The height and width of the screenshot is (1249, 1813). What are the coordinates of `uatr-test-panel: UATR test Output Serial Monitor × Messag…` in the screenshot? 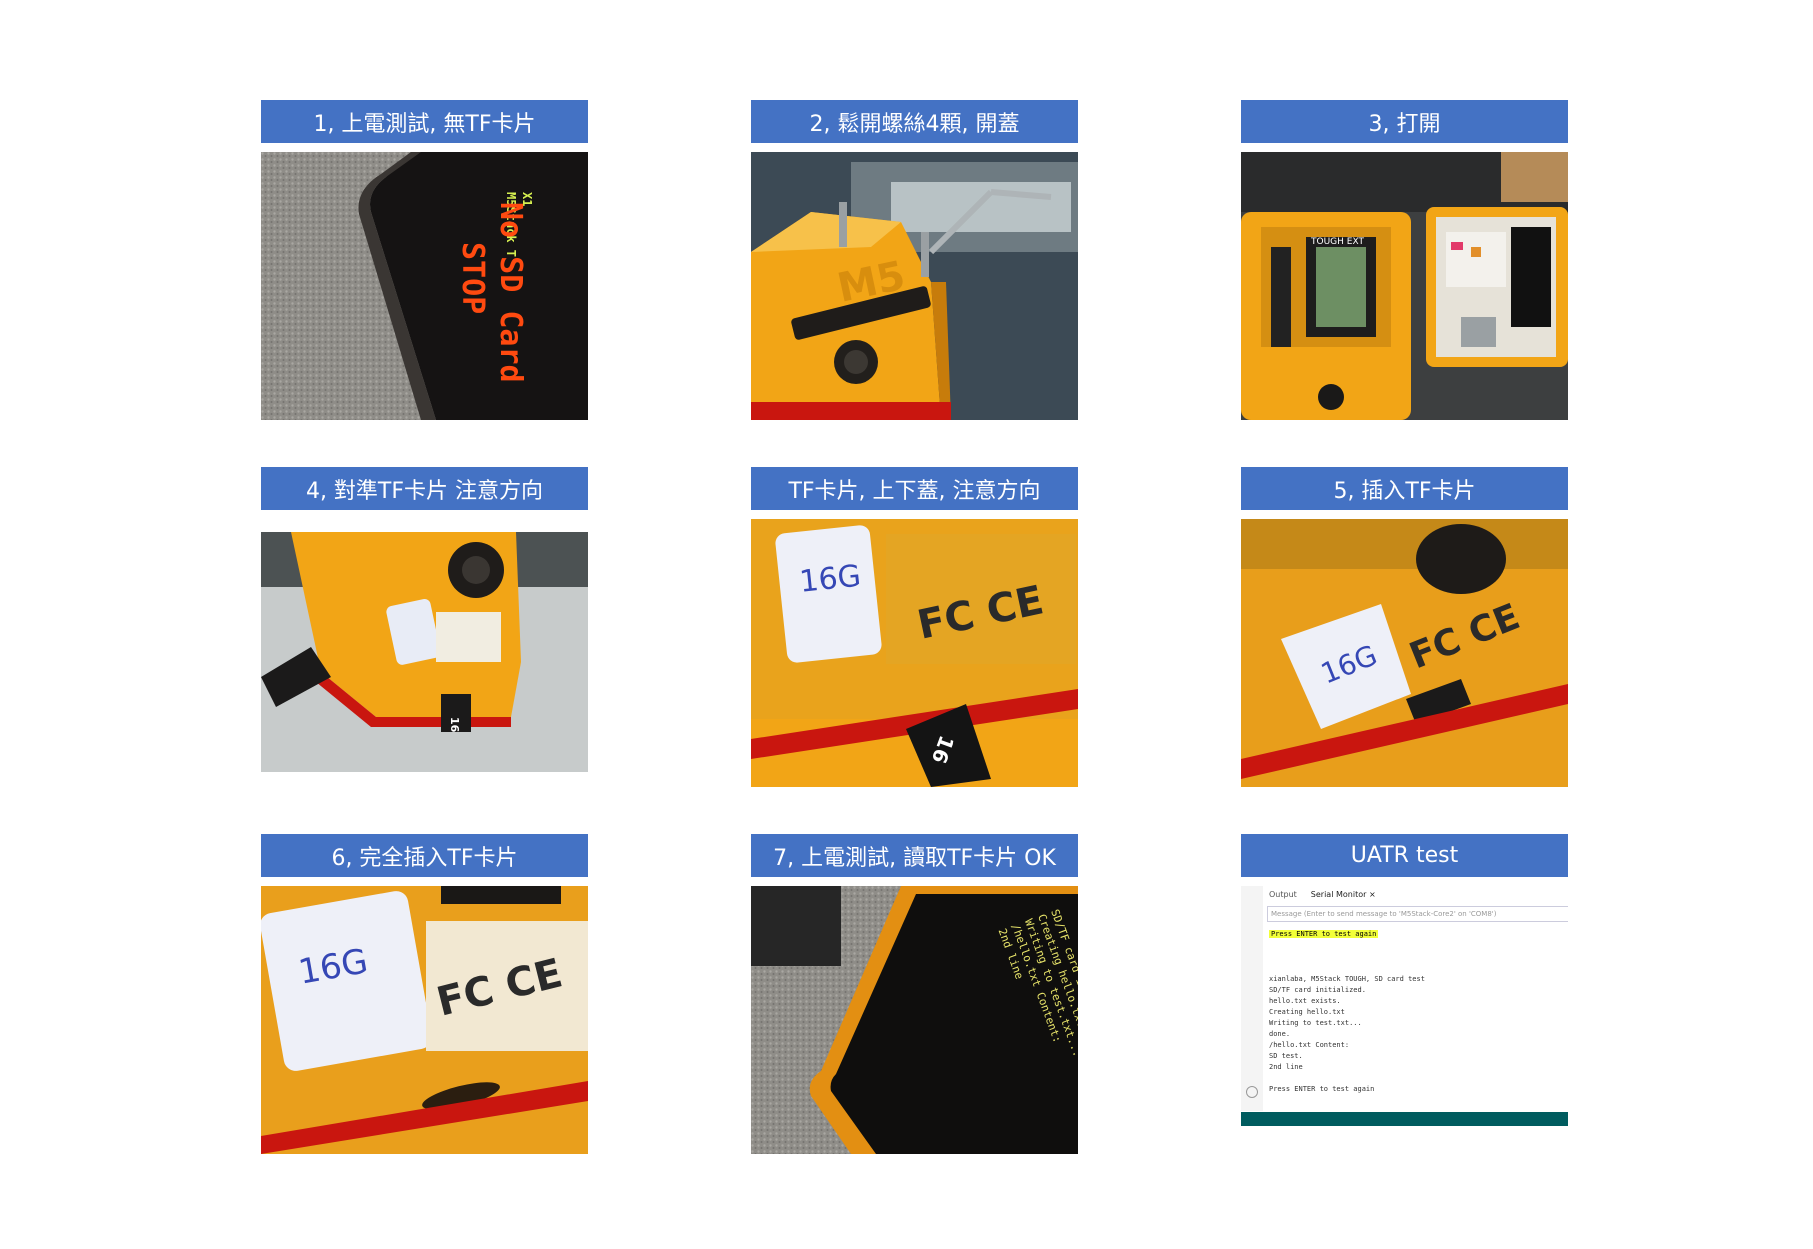 It's located at (1404, 980).